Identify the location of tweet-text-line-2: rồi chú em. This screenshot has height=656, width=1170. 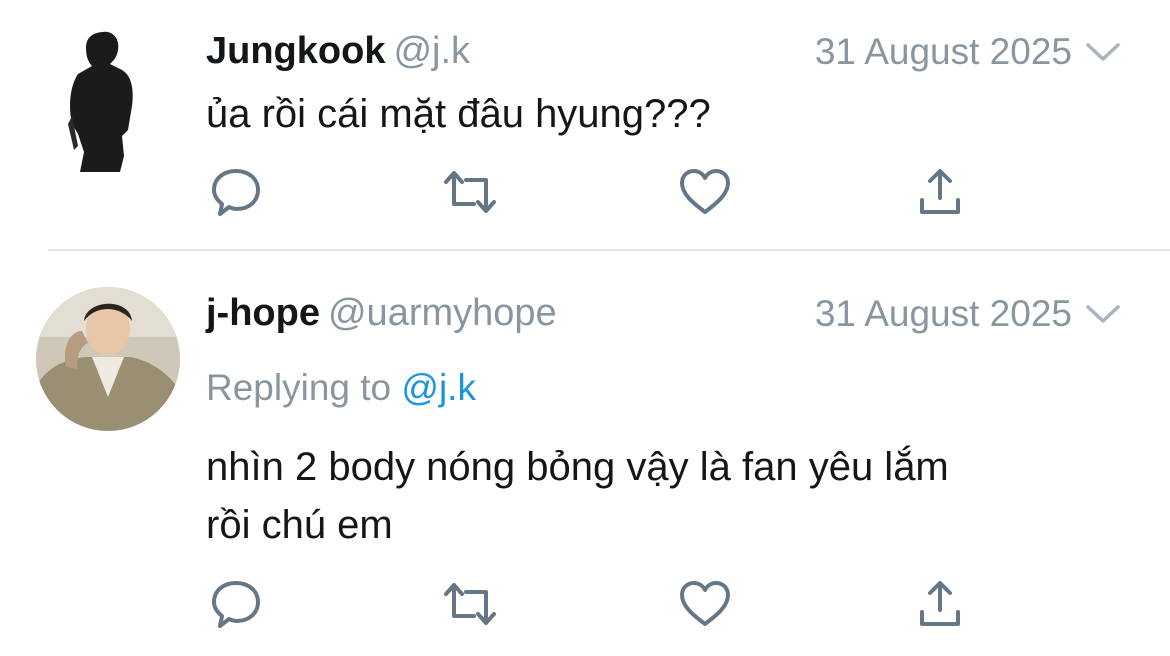
(299, 525).